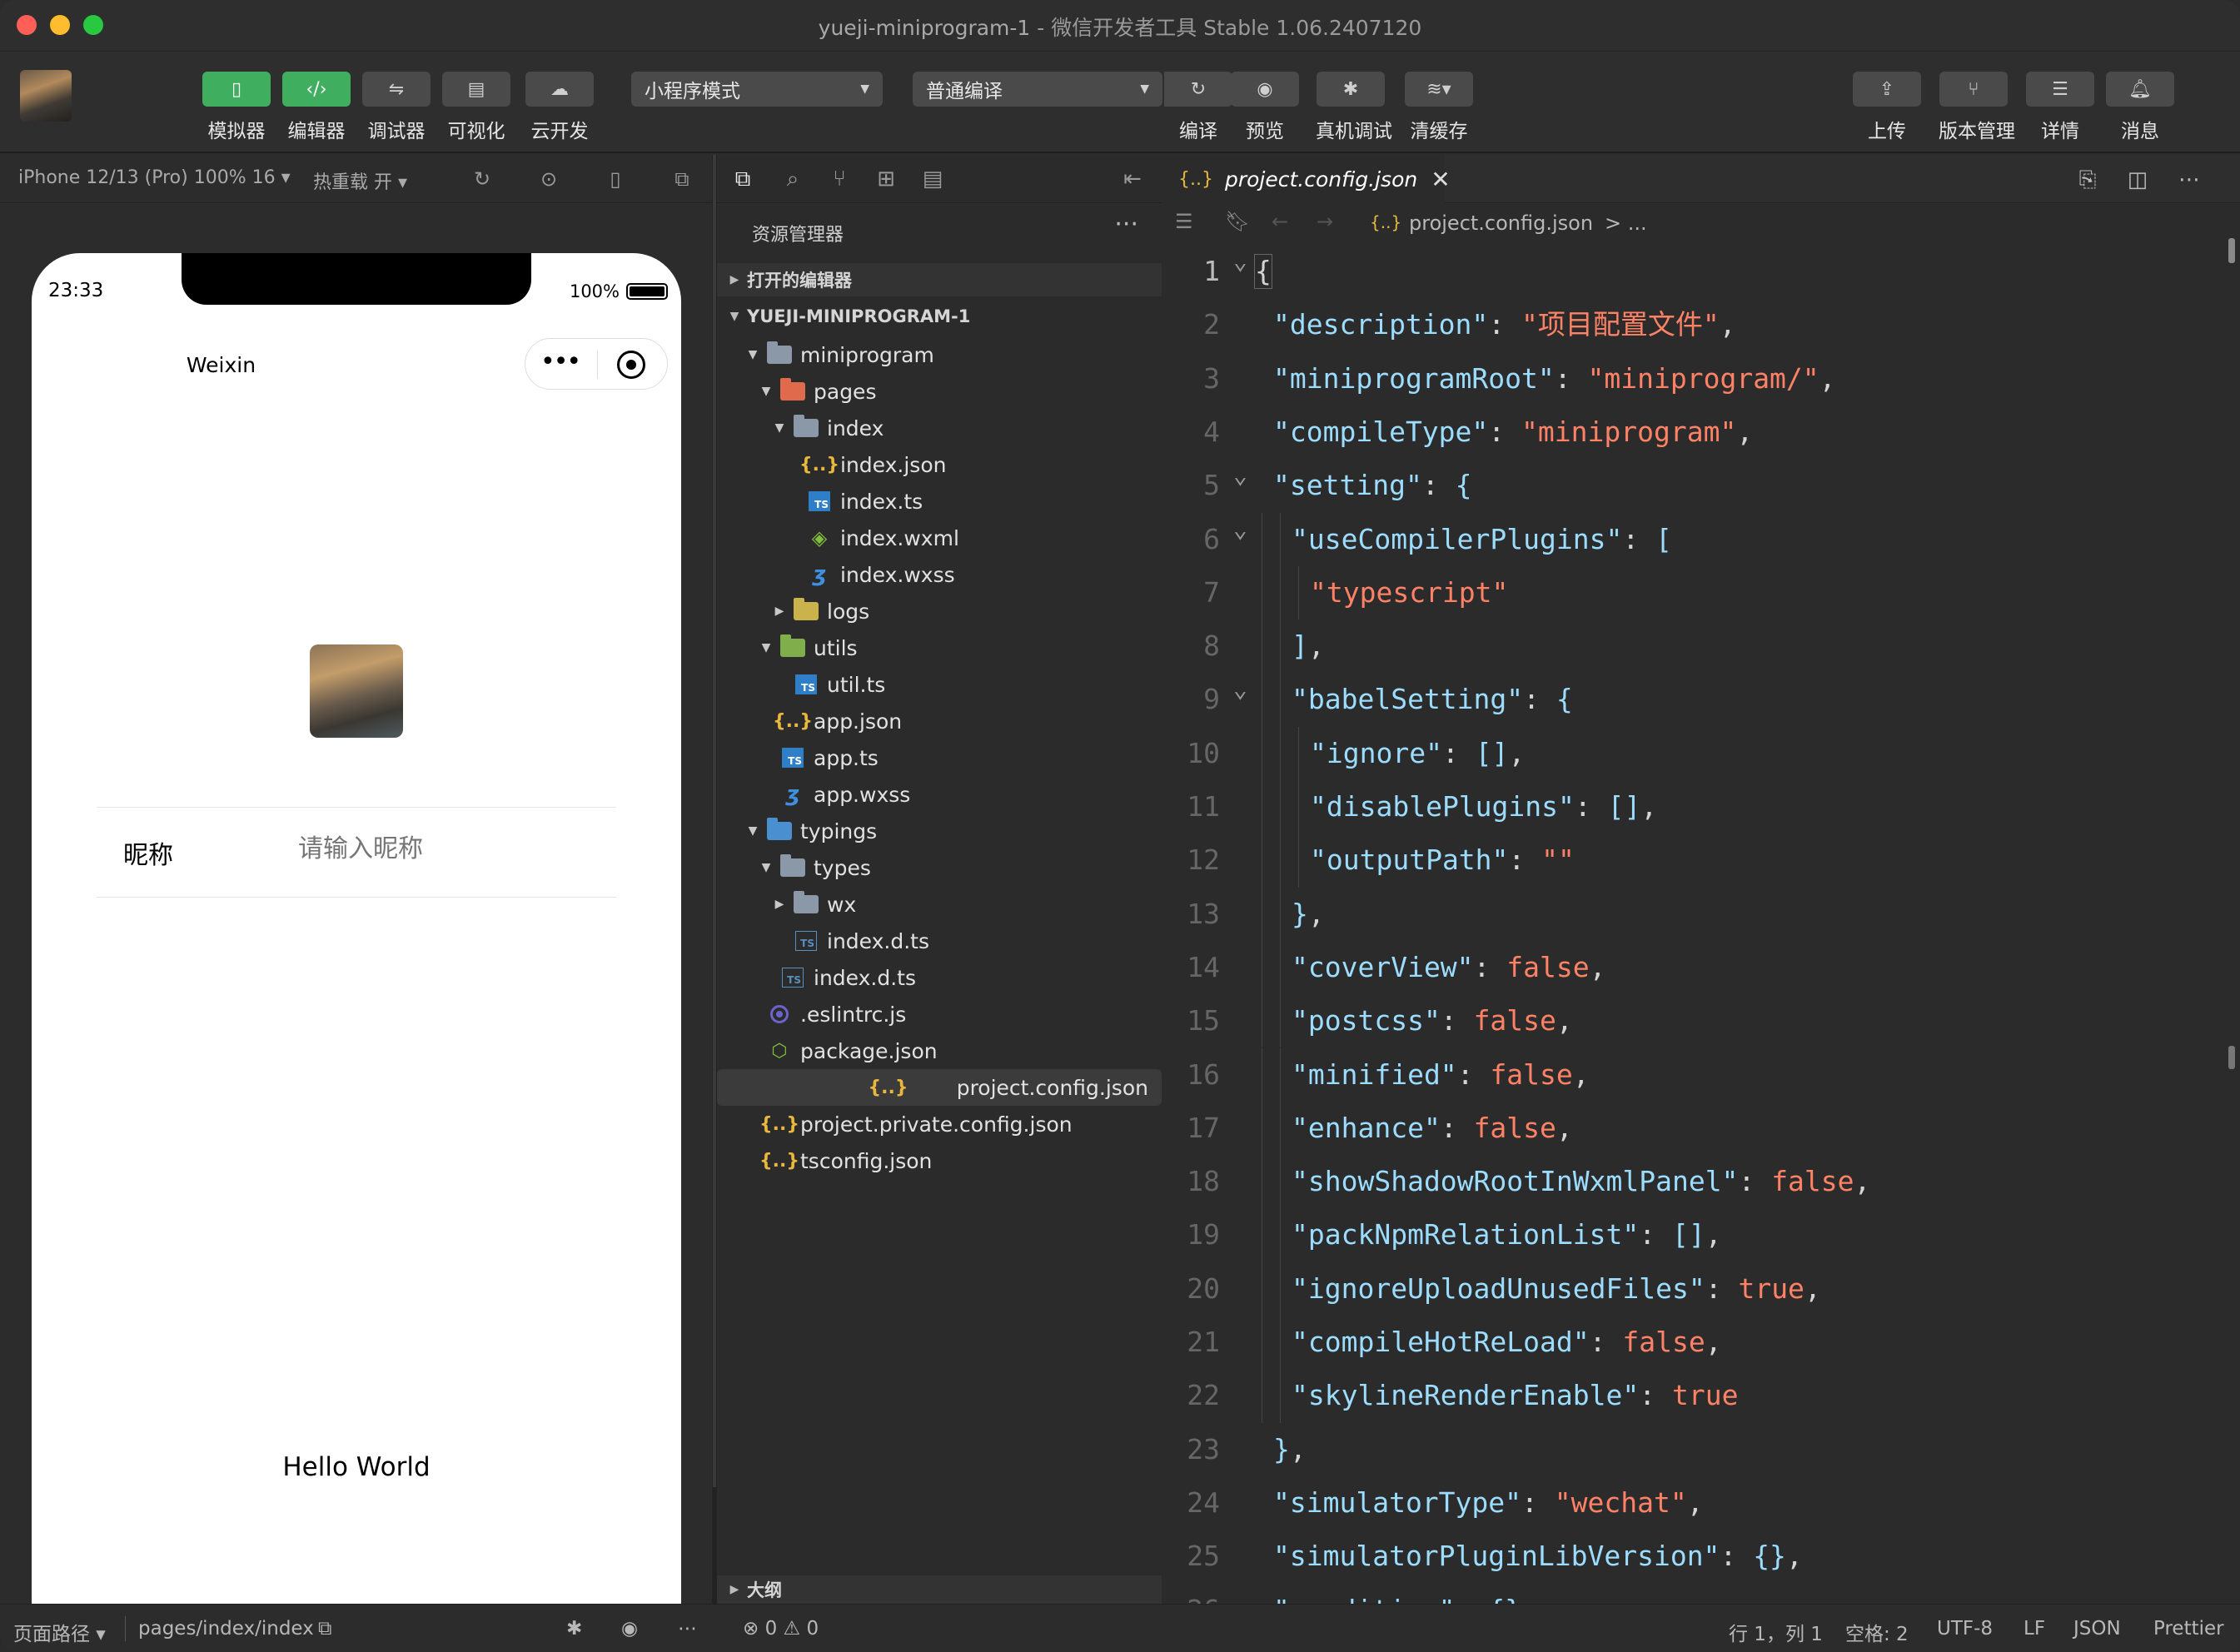  What do you see at coordinates (1237, 222) in the screenshot?
I see `bookmark-icon: 🔖︎` at bounding box center [1237, 222].